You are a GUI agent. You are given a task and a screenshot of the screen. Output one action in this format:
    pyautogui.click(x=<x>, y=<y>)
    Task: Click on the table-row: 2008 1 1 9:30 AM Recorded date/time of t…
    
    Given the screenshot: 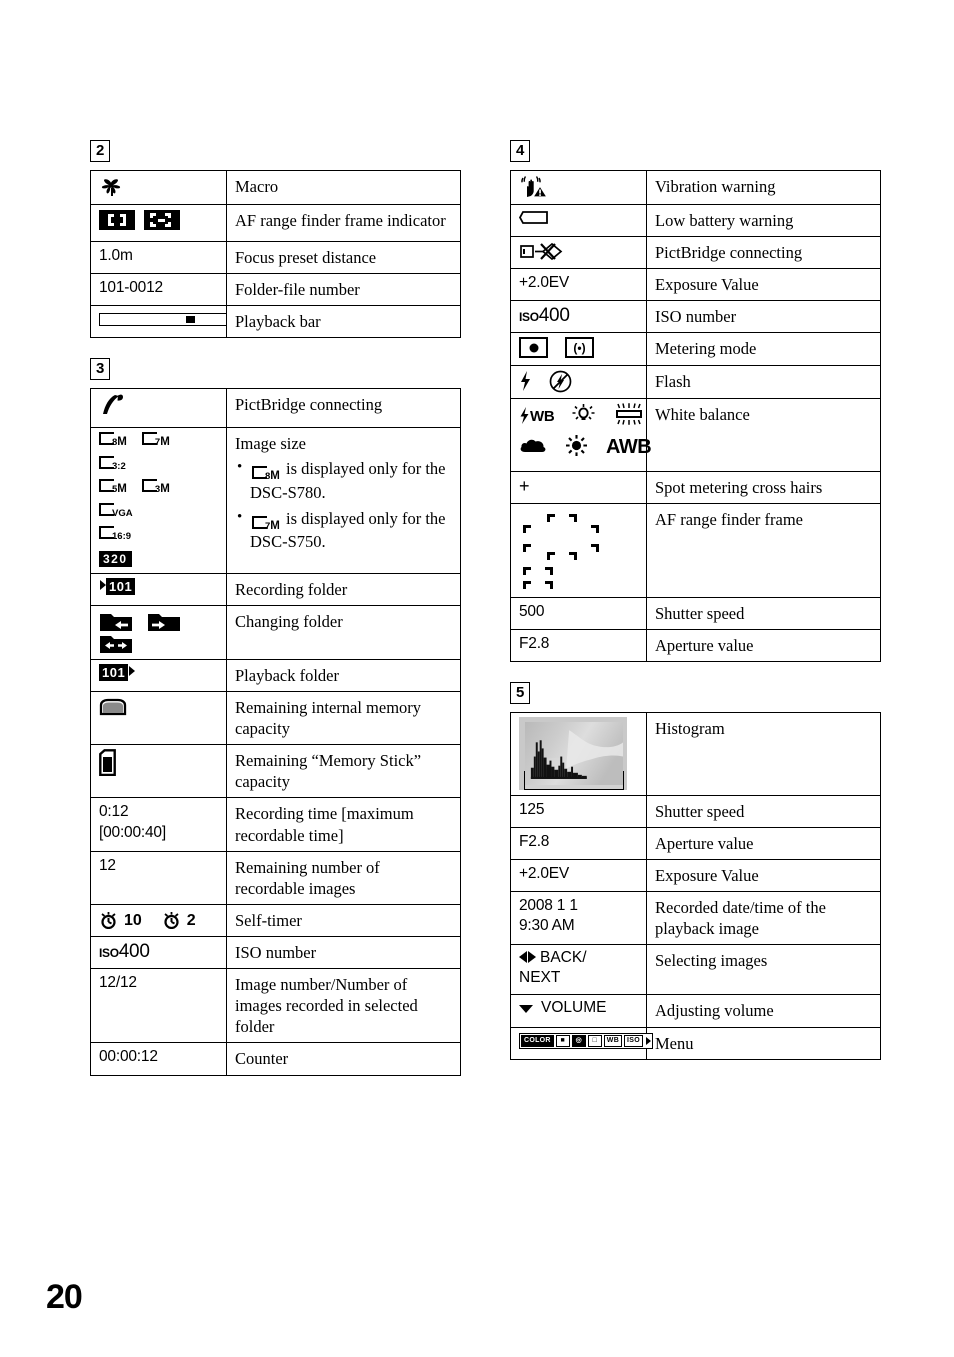 What is the action you would take?
    pyautogui.click(x=695, y=918)
    